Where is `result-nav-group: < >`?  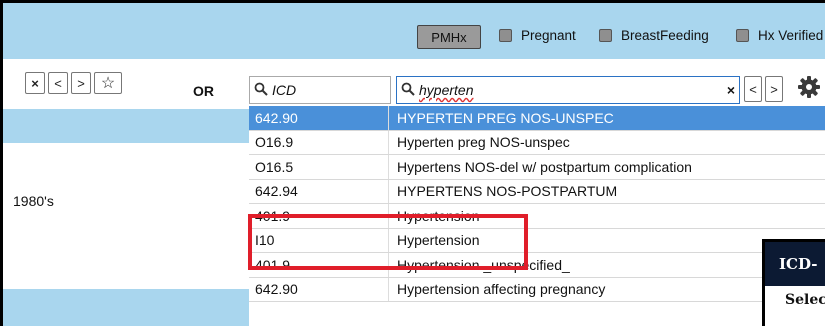
result-nav-group: < > is located at coordinates (763, 89).